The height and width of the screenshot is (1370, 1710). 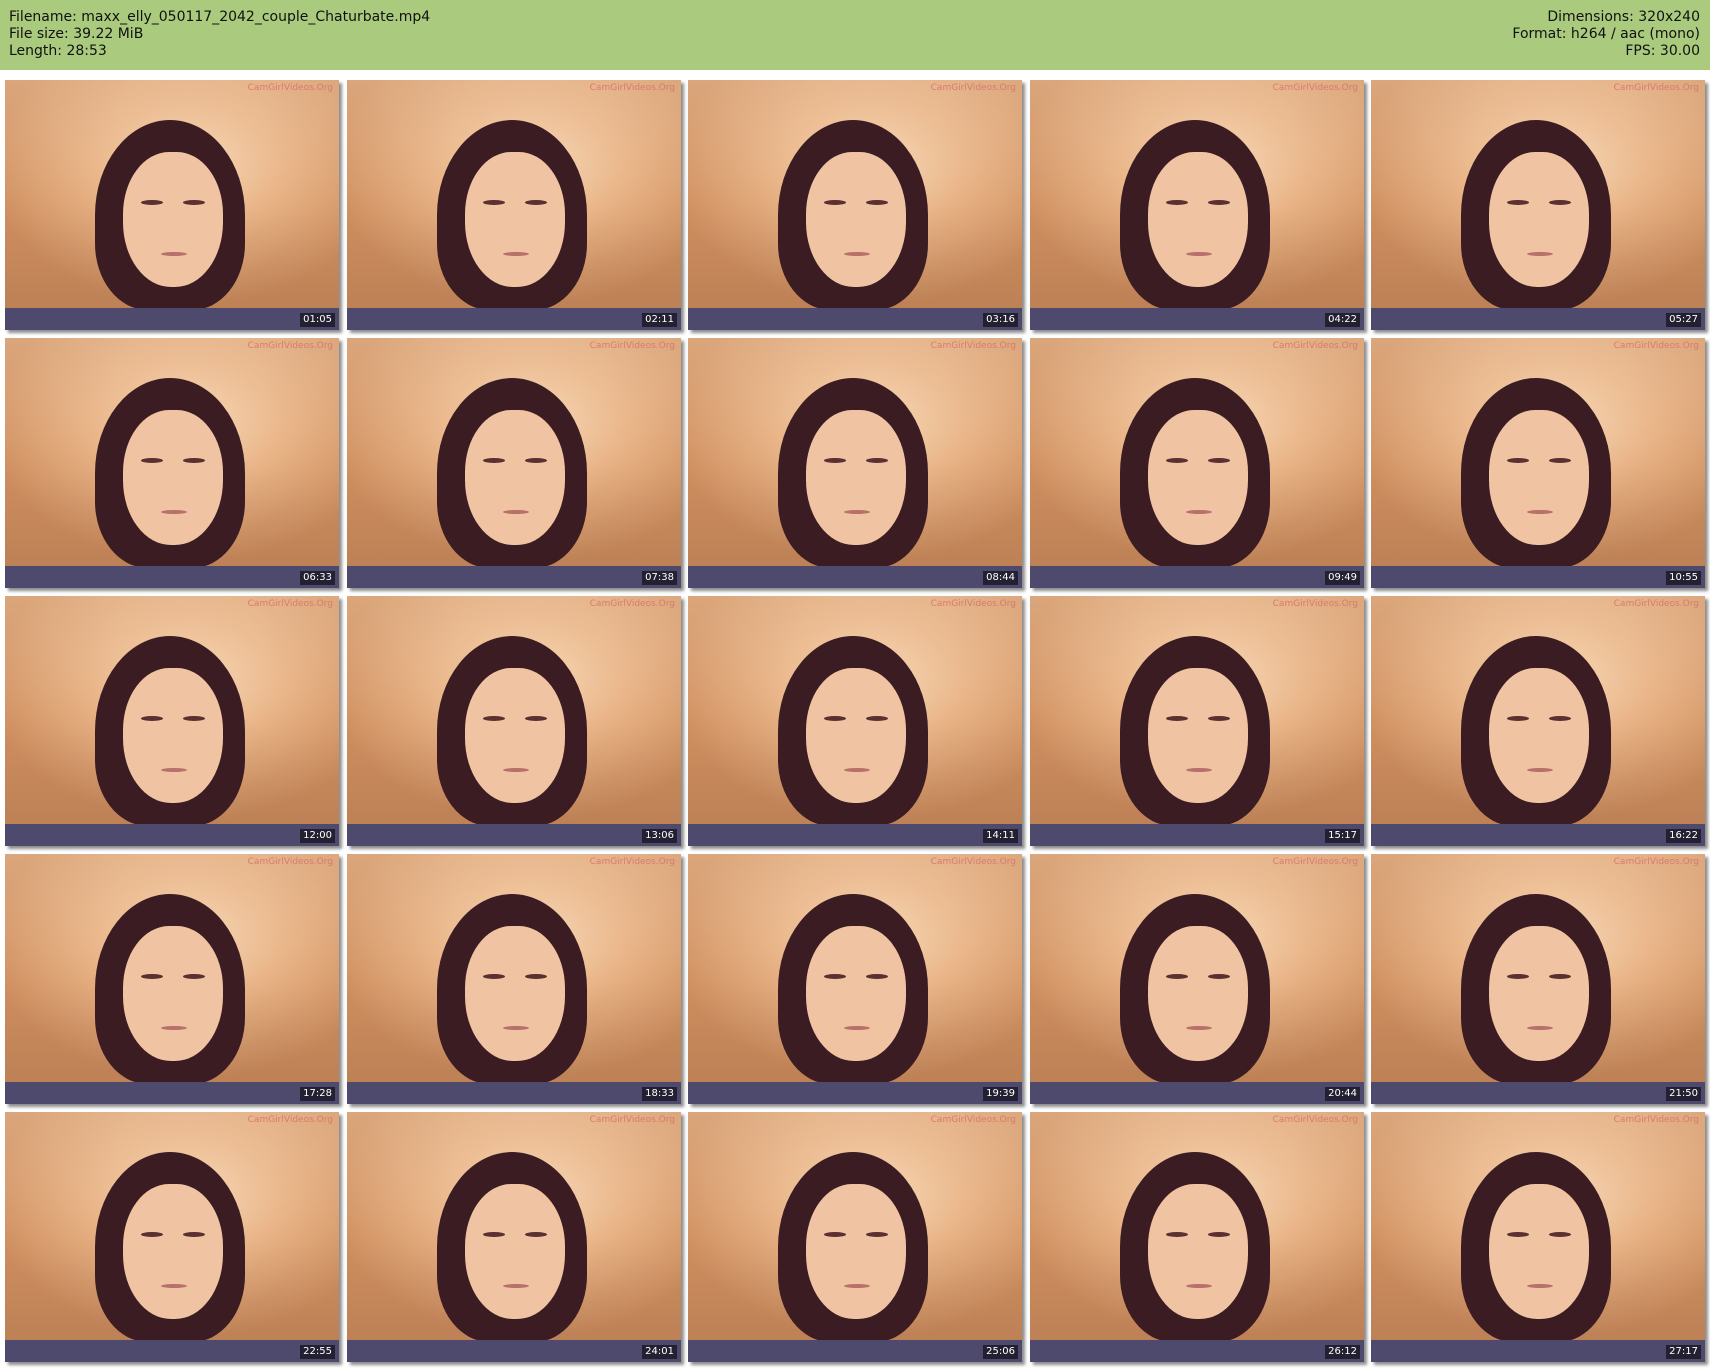 What do you see at coordinates (1538, 1237) in the screenshot?
I see `video-thumbnail: CamGirlVideos.Org 27:17` at bounding box center [1538, 1237].